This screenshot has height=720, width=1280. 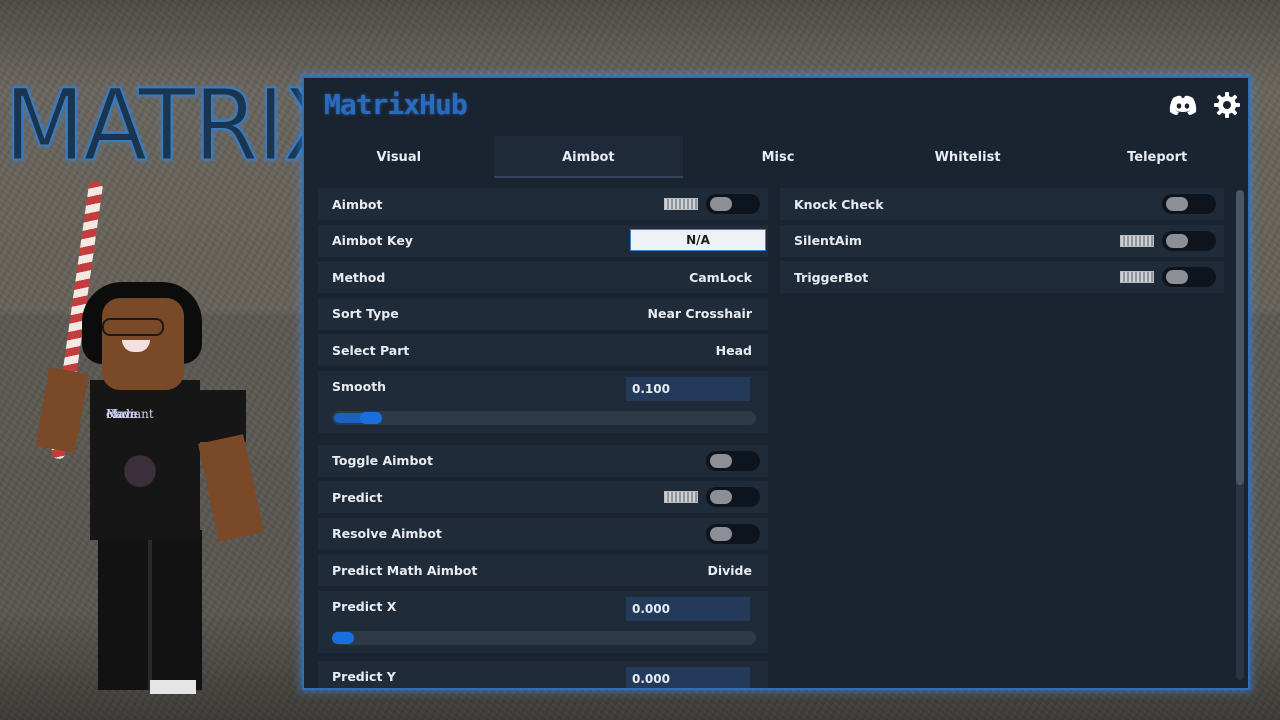 I want to click on sort-type-label: Sort Type, so click(x=365, y=313).